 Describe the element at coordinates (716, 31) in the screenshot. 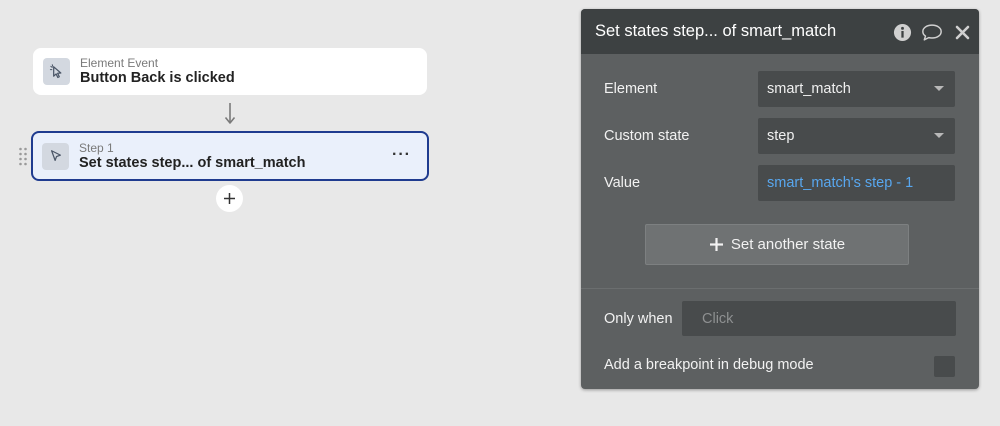

I see `panel-title: Set states step... of smart_match` at that location.